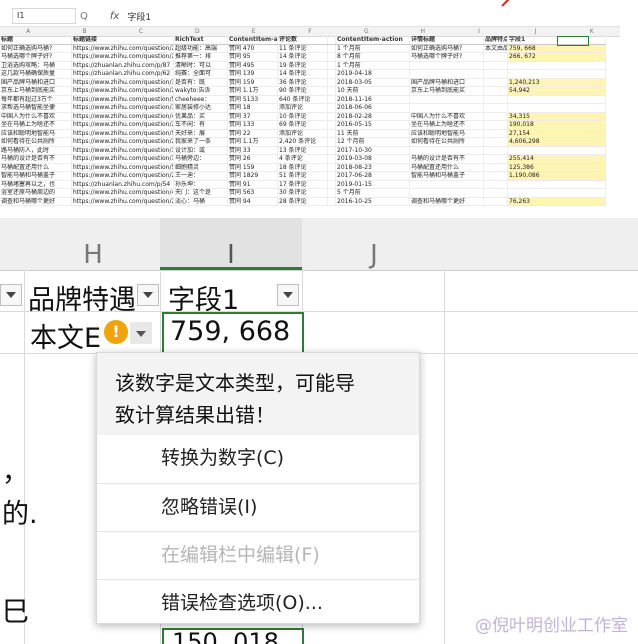  What do you see at coordinates (496, 48) in the screenshot?
I see `mini-cell: 本文由品` at bounding box center [496, 48].